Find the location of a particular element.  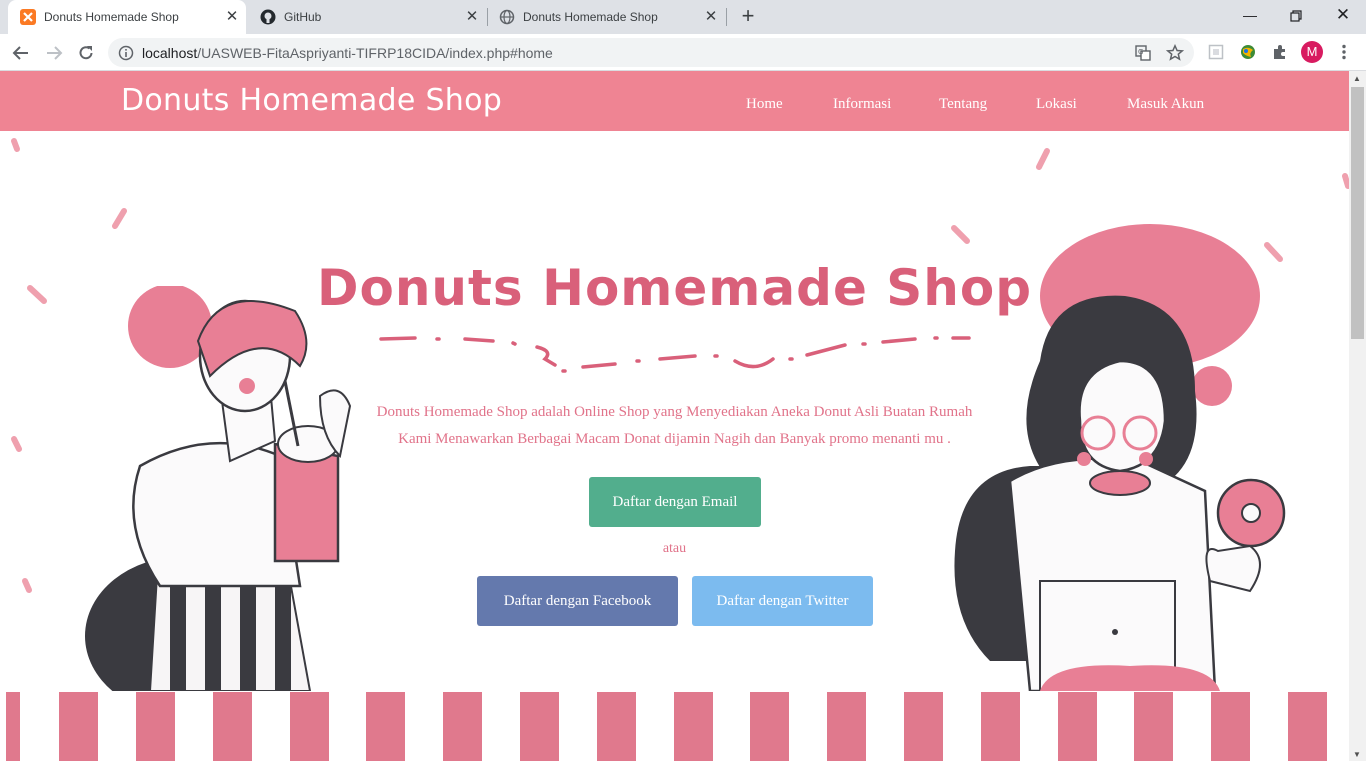

reload-icon is located at coordinates (86, 53).